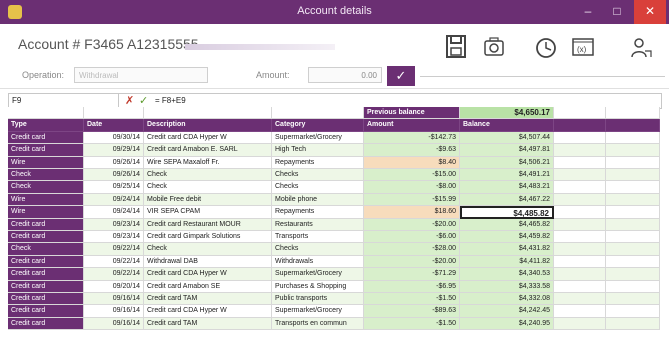 The height and width of the screenshot is (361, 669). Describe the element at coordinates (583, 47) in the screenshot. I see `formula-button: (x)` at that location.